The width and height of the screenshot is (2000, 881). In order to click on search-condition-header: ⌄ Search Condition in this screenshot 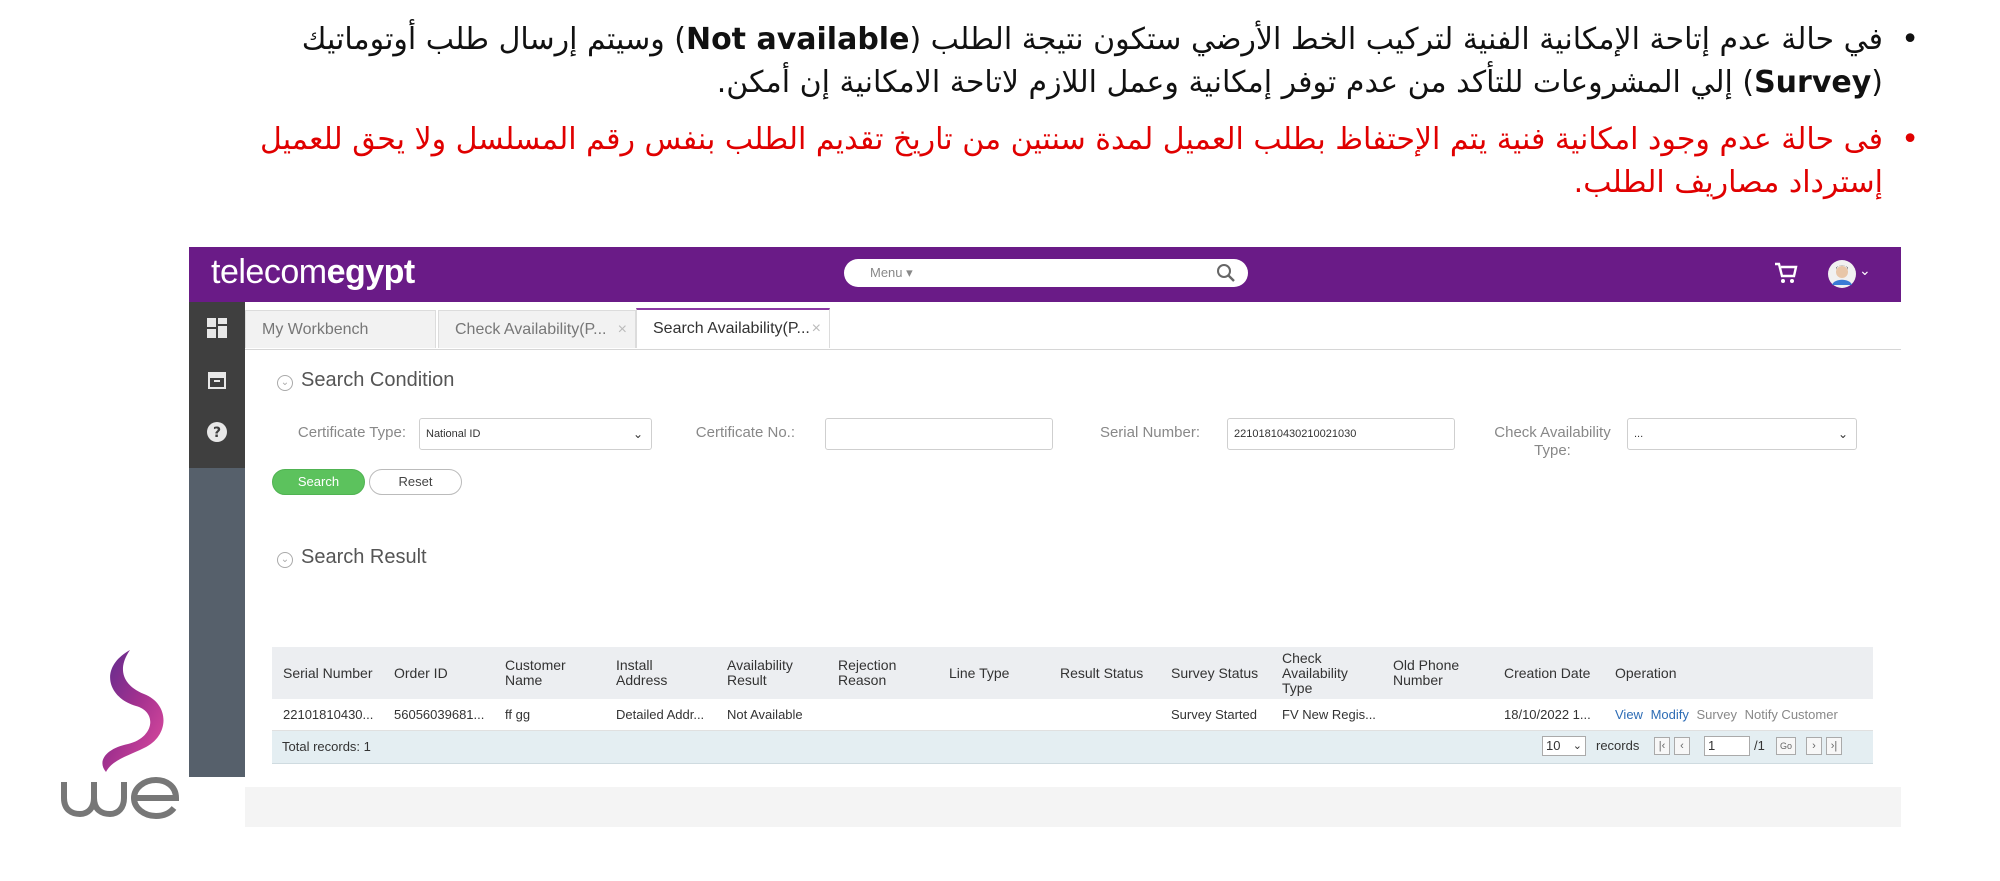, I will do `click(365, 380)`.